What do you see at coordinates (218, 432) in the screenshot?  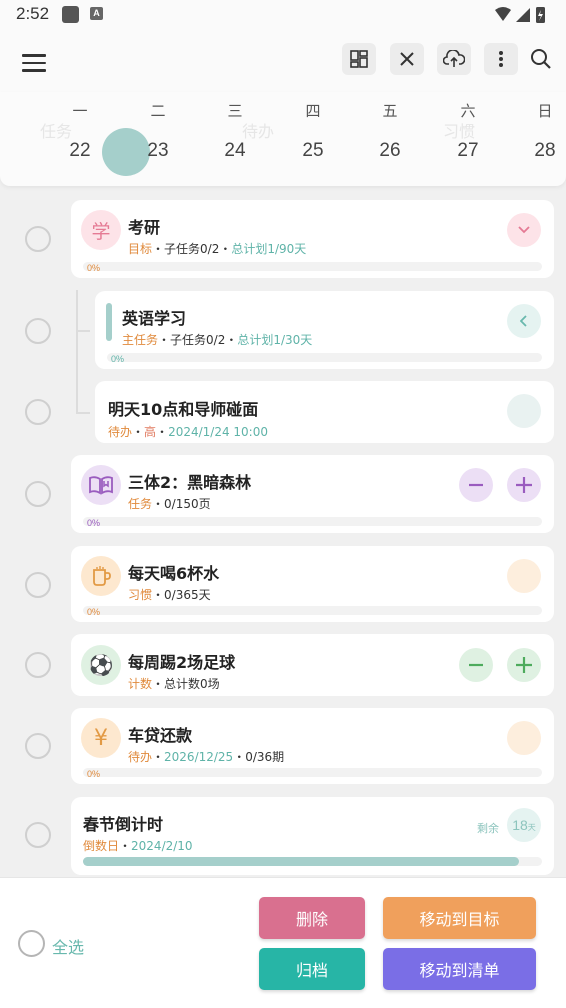 I see `item-date: 2024/1/24 10:00` at bounding box center [218, 432].